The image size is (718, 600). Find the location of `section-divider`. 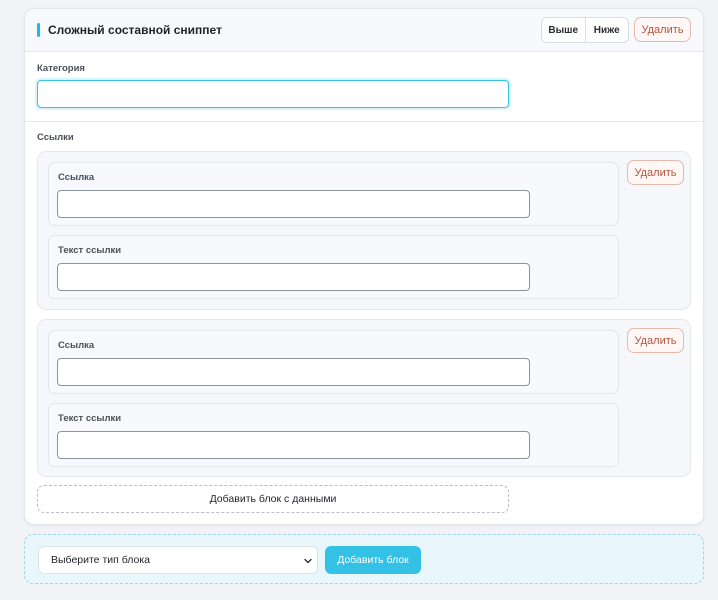

section-divider is located at coordinates (364, 121).